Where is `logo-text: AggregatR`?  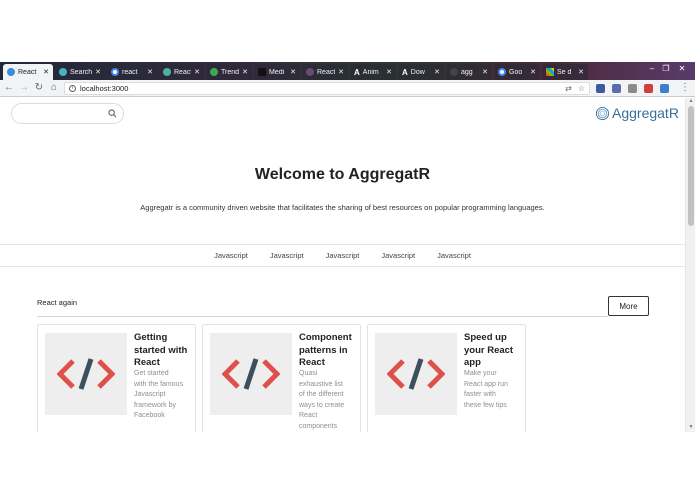
logo-text: AggregatR is located at coordinates (645, 113).